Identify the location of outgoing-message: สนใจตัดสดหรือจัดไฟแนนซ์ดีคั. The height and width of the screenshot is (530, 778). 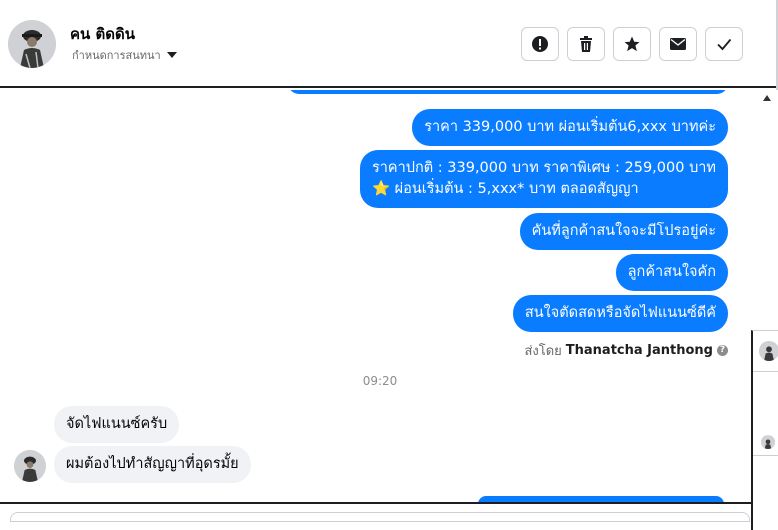
(620, 313).